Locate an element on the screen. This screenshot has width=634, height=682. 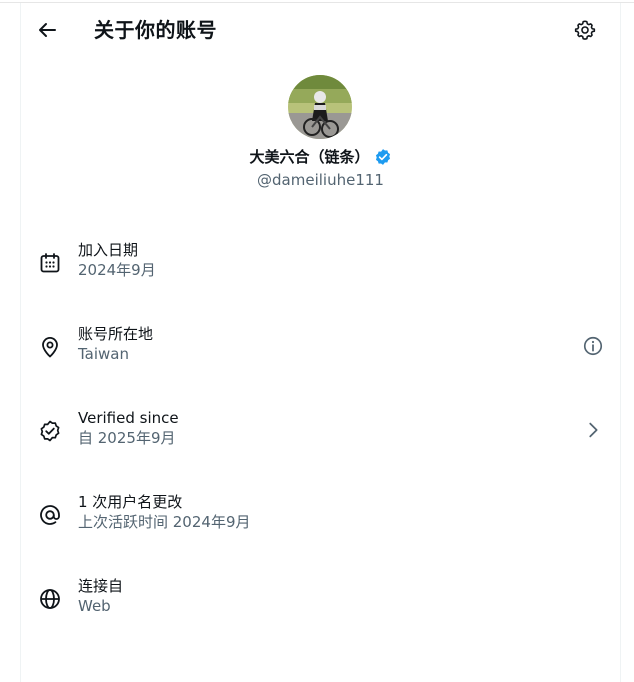
detail-value: 上次活跃时间 2024年9月 is located at coordinates (164, 522).